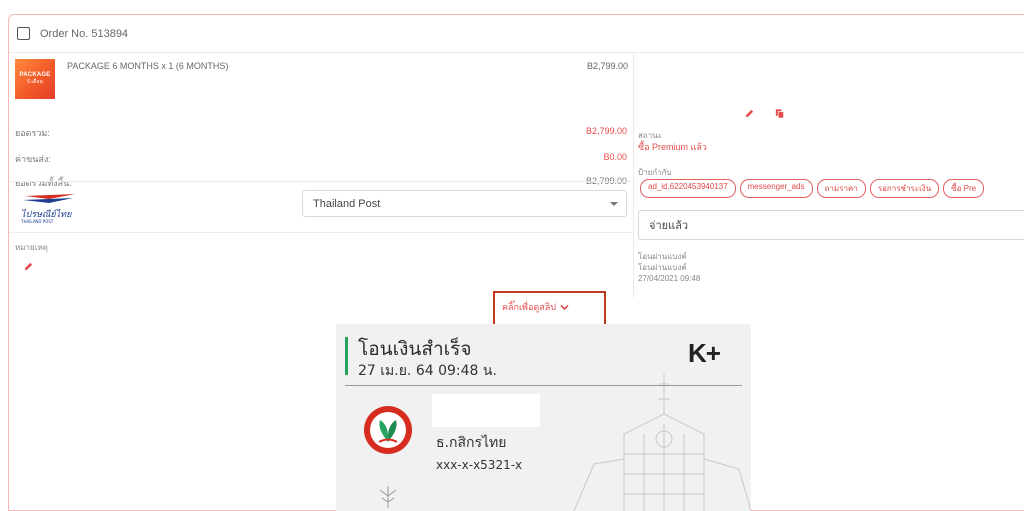  What do you see at coordinates (615, 157) in the screenshot?
I see `shipping-cost-value: B0.00` at bounding box center [615, 157].